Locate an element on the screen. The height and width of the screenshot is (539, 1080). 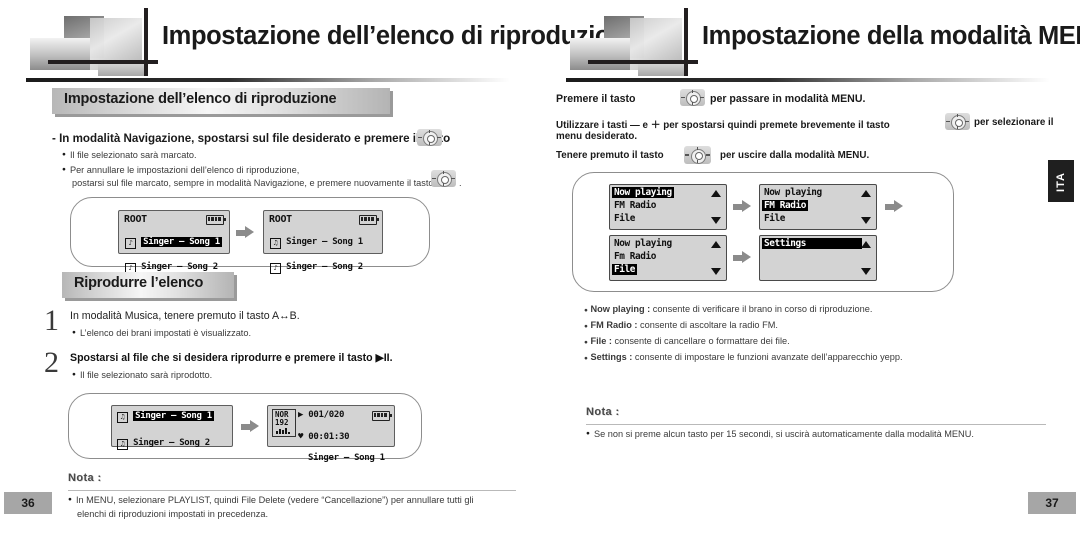
nota-label-left: Nota : is located at coordinates (85, 478).